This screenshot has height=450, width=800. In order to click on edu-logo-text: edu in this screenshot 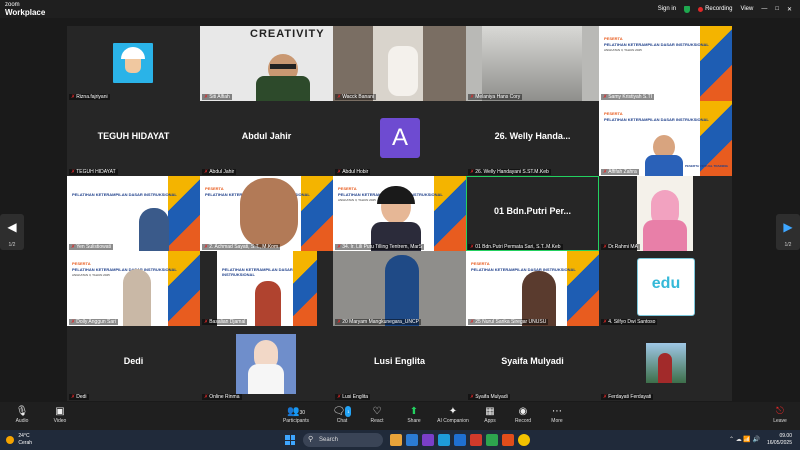, I will do `click(666, 283)`.